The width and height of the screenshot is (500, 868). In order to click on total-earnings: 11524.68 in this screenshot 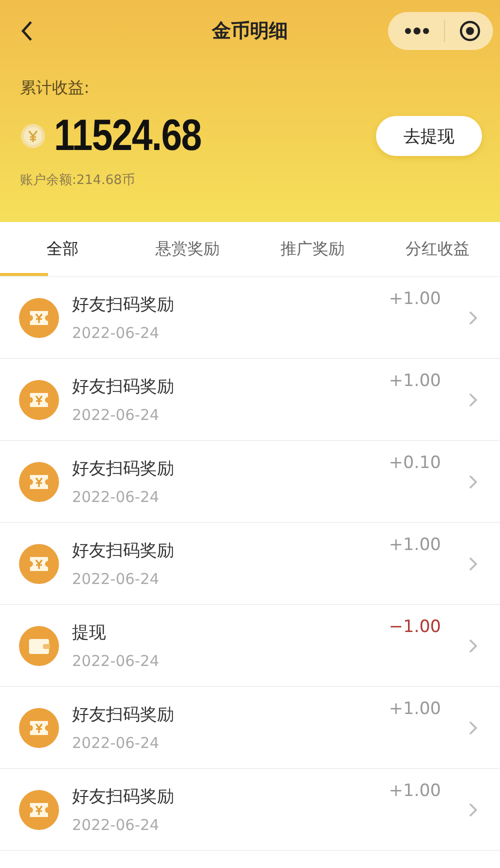, I will do `click(128, 136)`.